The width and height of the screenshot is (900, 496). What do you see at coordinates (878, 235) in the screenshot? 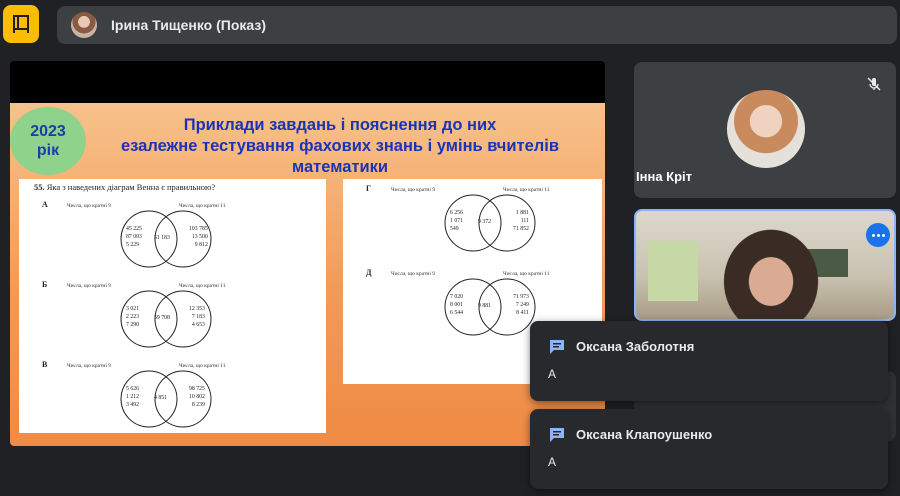
I see `more-options-icon` at bounding box center [878, 235].